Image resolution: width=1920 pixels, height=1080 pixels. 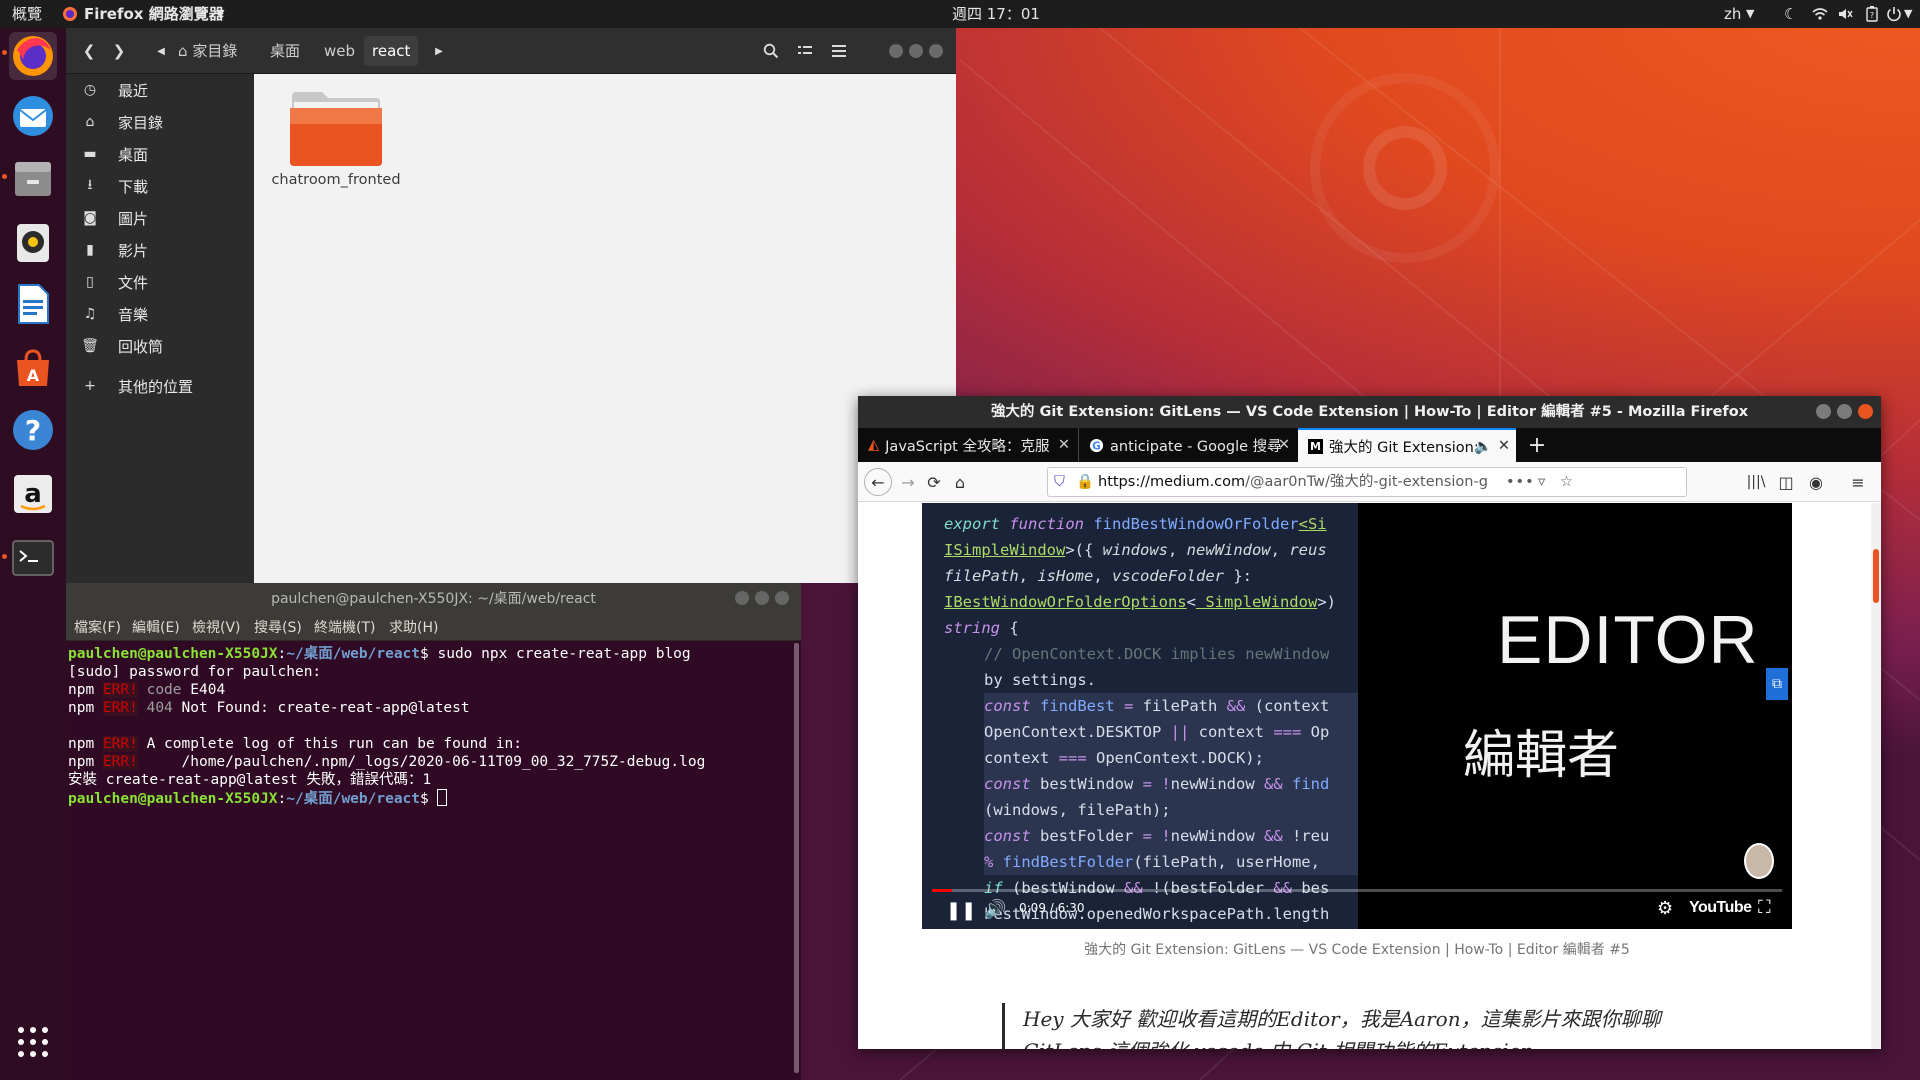 I want to click on forward-button: ❯, so click(x=119, y=51).